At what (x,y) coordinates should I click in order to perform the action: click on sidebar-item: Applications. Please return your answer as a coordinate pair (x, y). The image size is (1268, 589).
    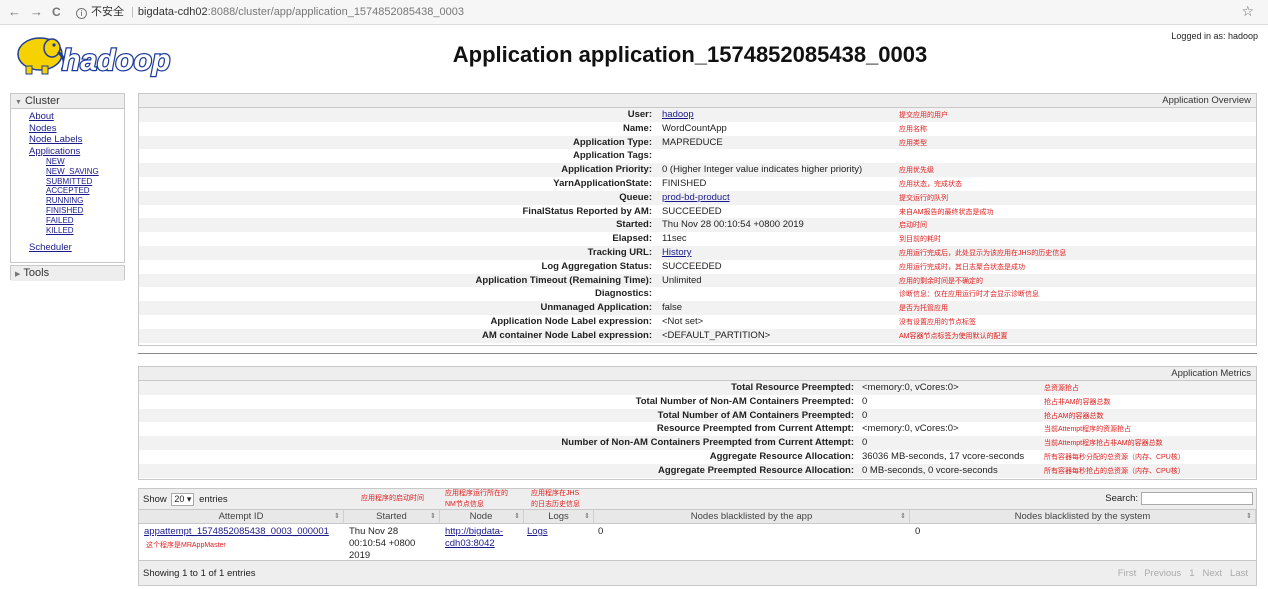
    Looking at the image, I should click on (76, 152).